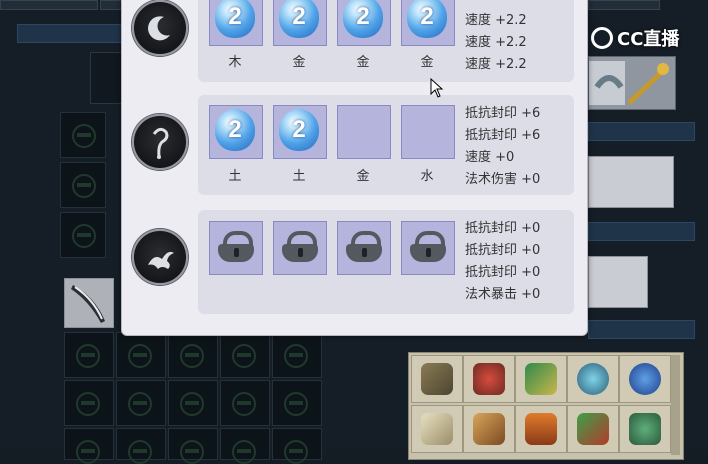 This screenshot has height=464, width=708. I want to click on element-label: 木, so click(235, 62).